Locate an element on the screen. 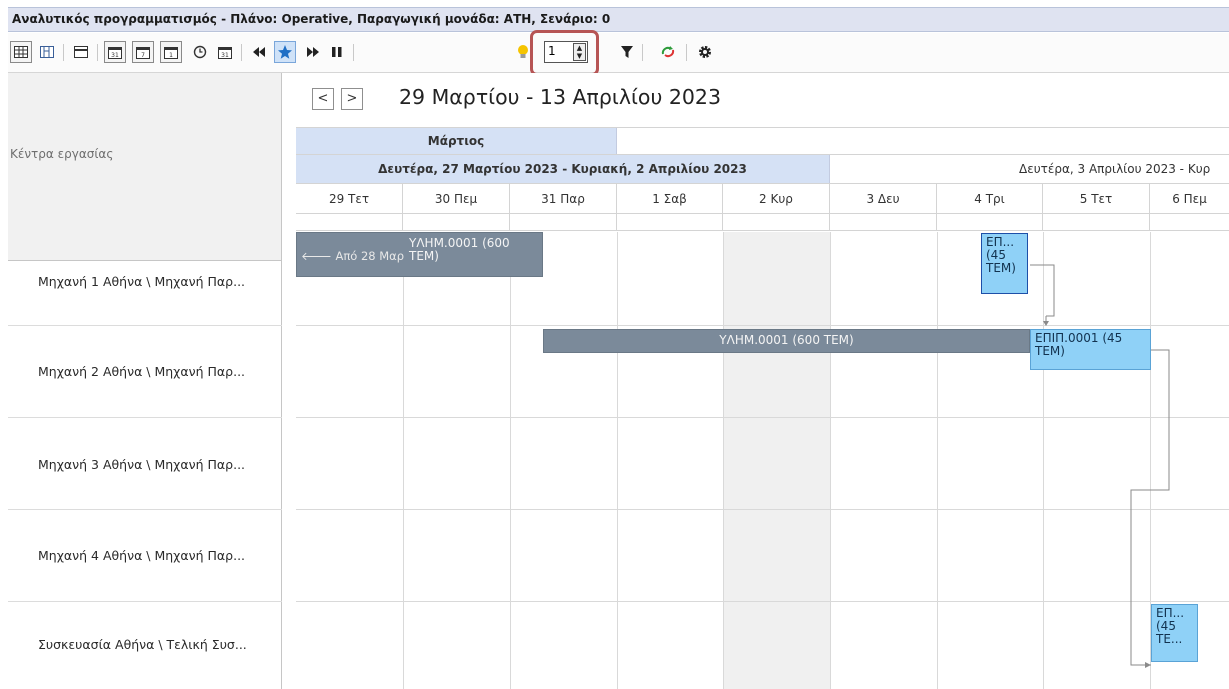  fast-forward-icon is located at coordinates (313, 52).